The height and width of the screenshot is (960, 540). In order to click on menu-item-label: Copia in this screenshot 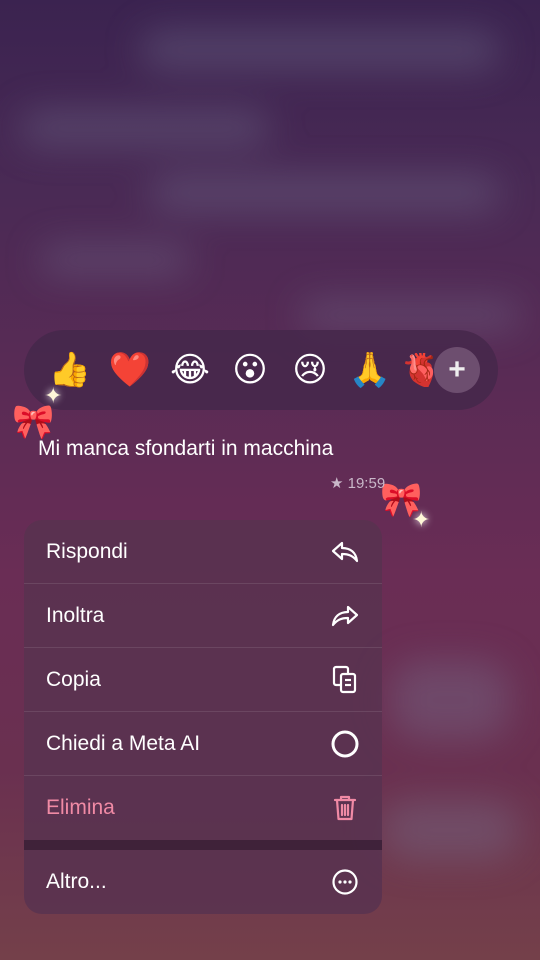, I will do `click(73, 679)`.